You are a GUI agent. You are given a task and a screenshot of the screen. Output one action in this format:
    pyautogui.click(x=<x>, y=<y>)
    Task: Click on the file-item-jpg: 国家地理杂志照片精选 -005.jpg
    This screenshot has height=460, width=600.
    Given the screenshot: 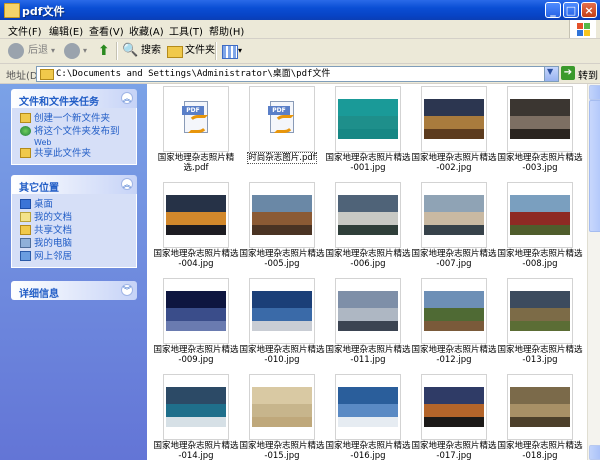 What is the action you would take?
    pyautogui.click(x=282, y=229)
    